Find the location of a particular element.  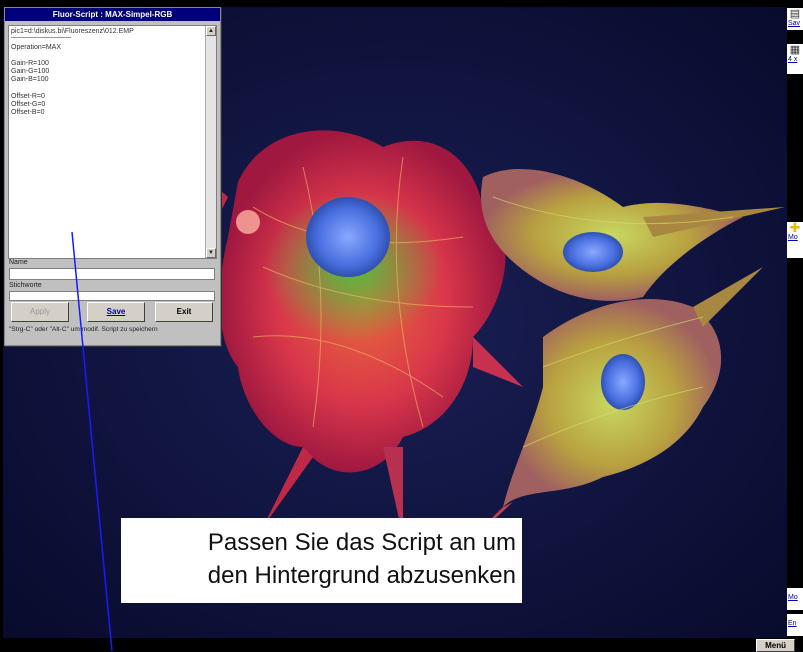

end-tool: En is located at coordinates (795, 625).